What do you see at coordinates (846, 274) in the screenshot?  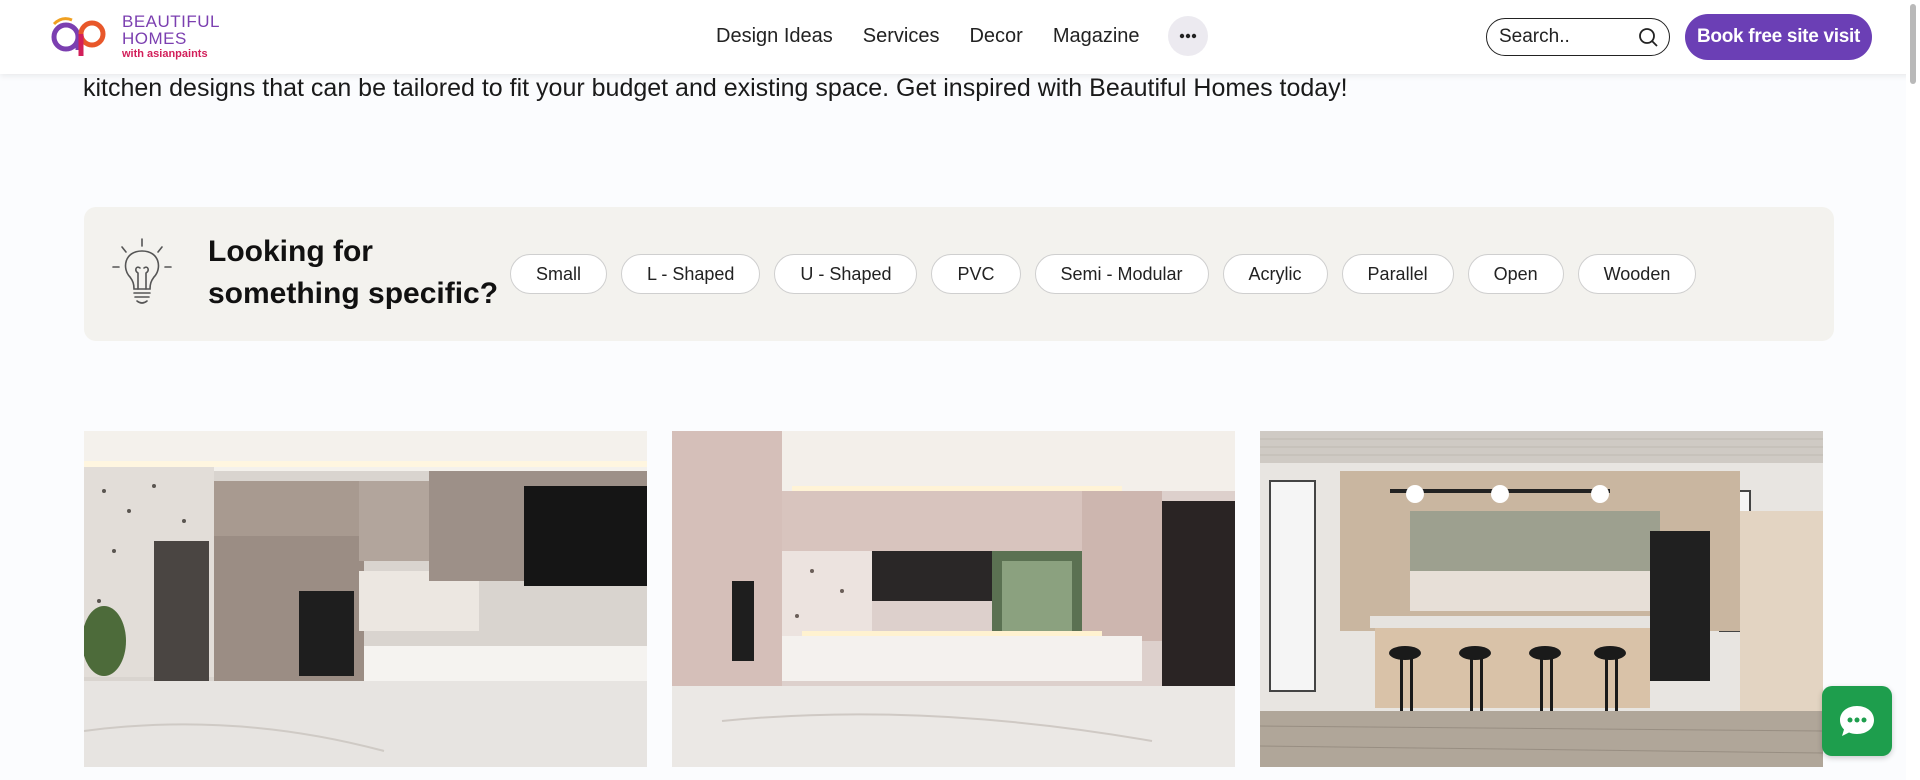 I see `chip-u-shaped: U - Shaped` at bounding box center [846, 274].